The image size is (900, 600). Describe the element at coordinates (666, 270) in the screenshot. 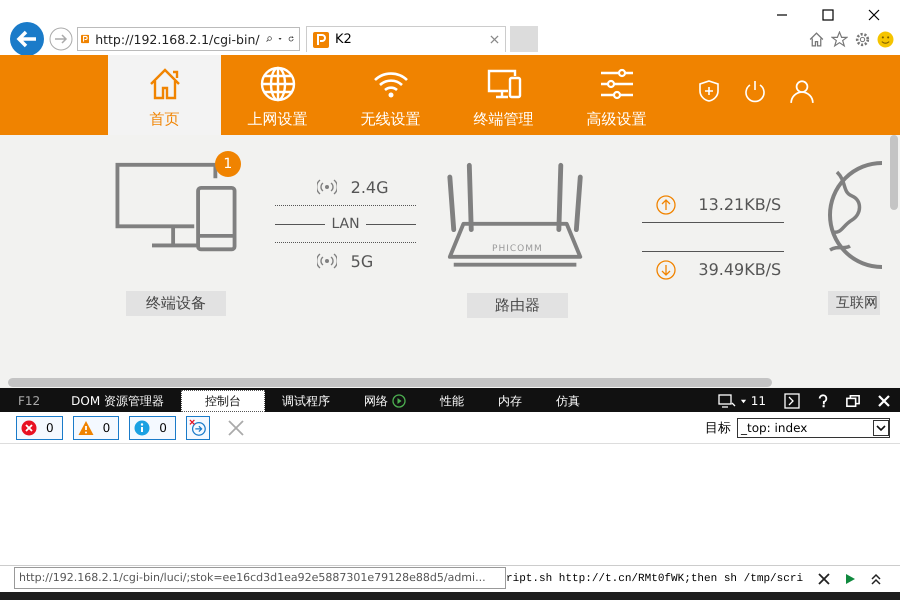

I see `download-icon` at that location.